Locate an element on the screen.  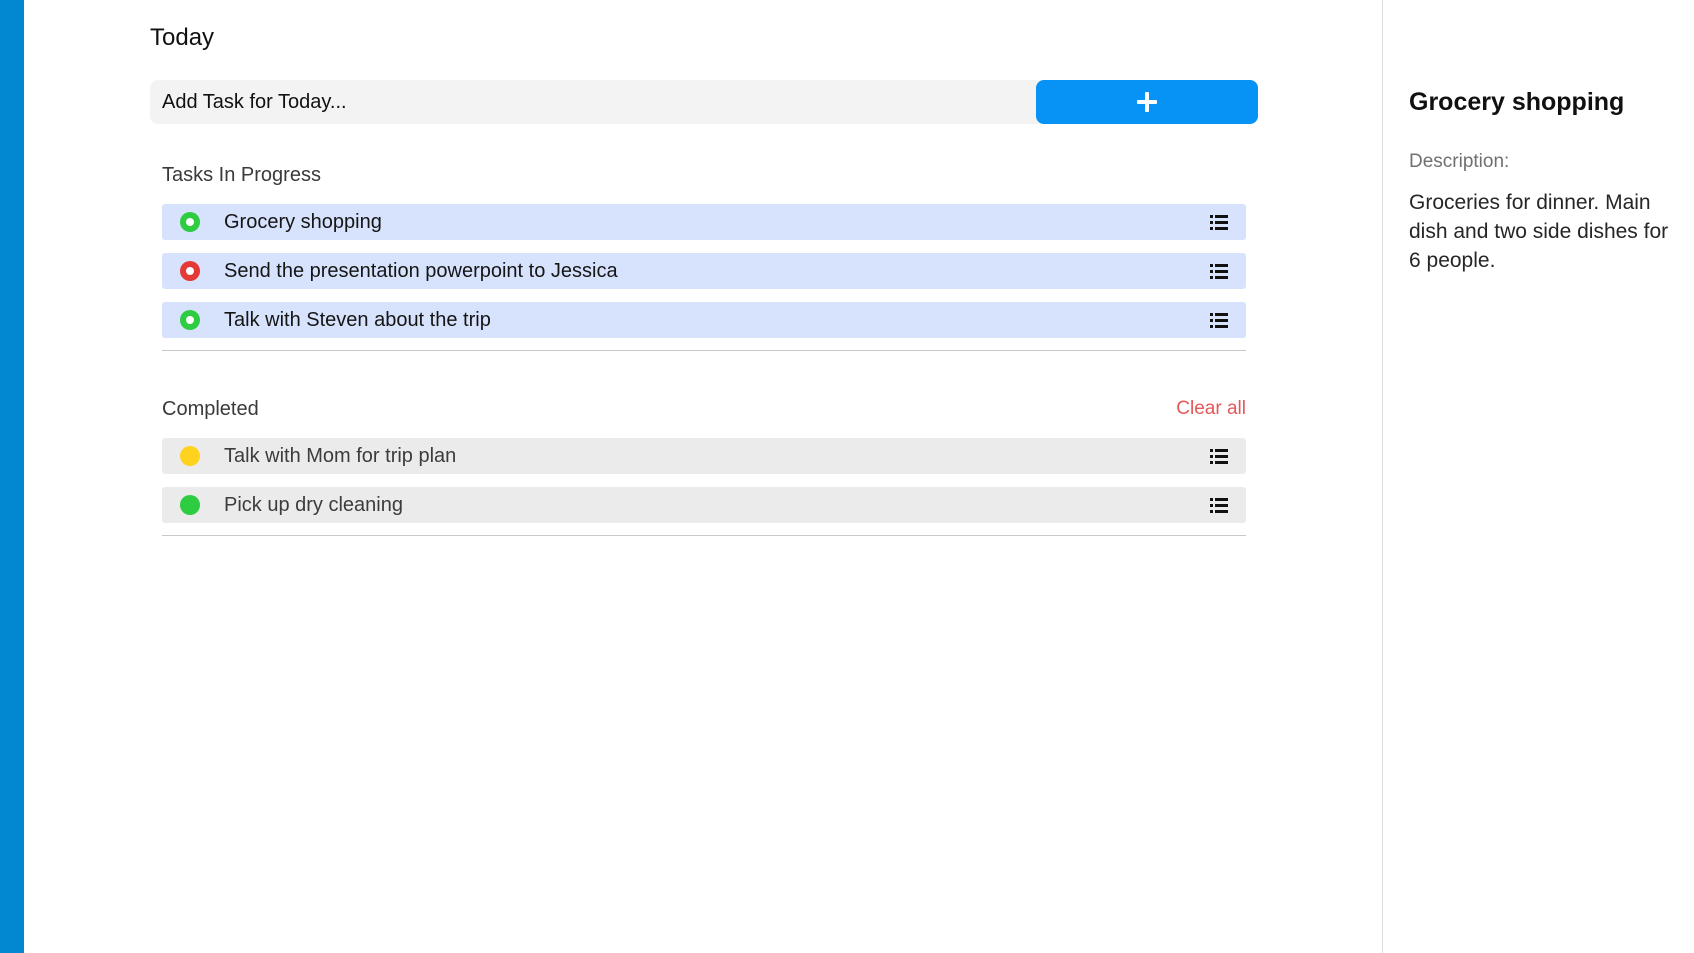
task-label: Grocery shopping is located at coordinates (303, 222).